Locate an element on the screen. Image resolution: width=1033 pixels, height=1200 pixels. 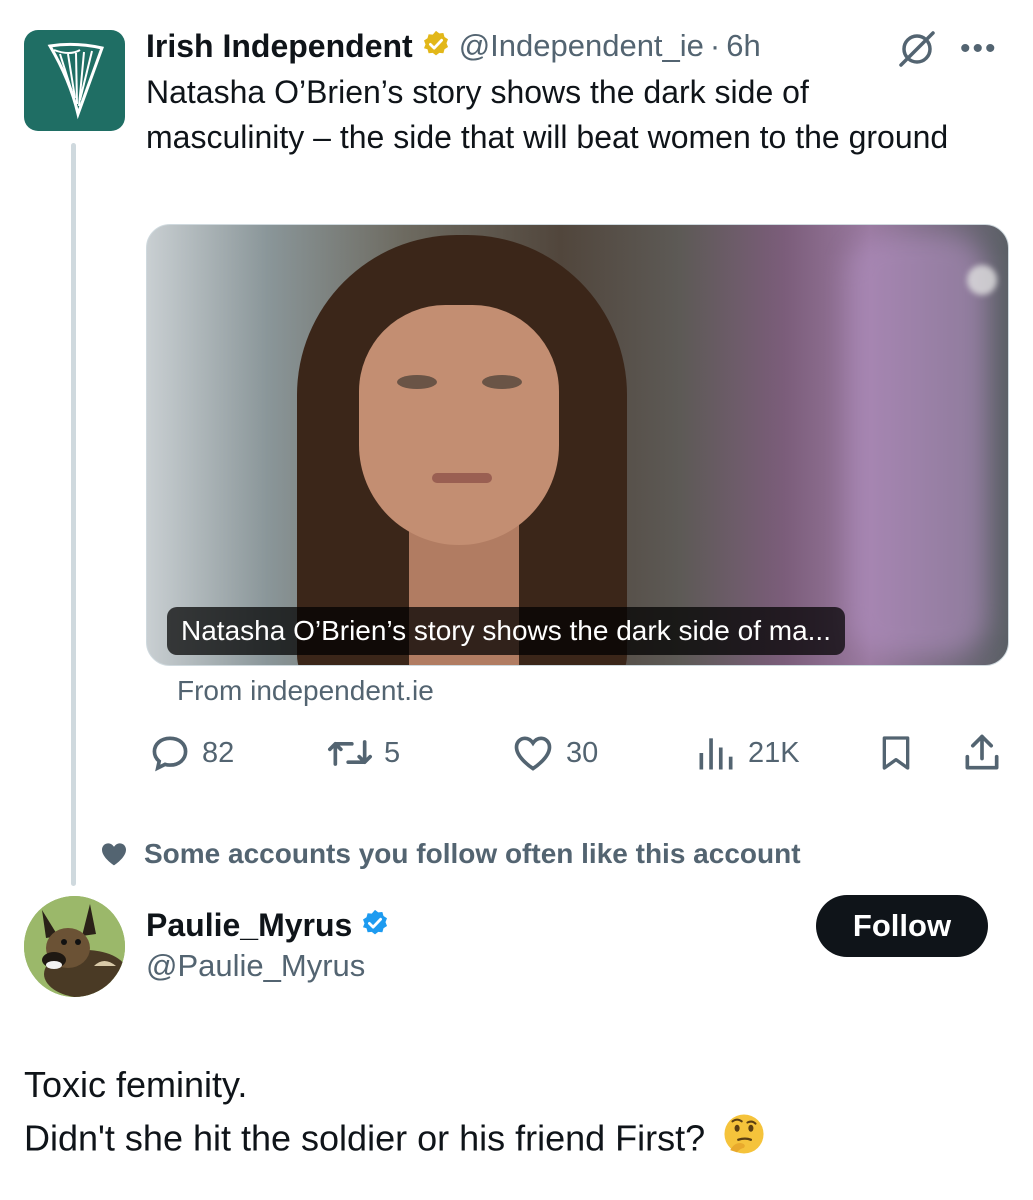
thread-connector-line is located at coordinates (73, 514).